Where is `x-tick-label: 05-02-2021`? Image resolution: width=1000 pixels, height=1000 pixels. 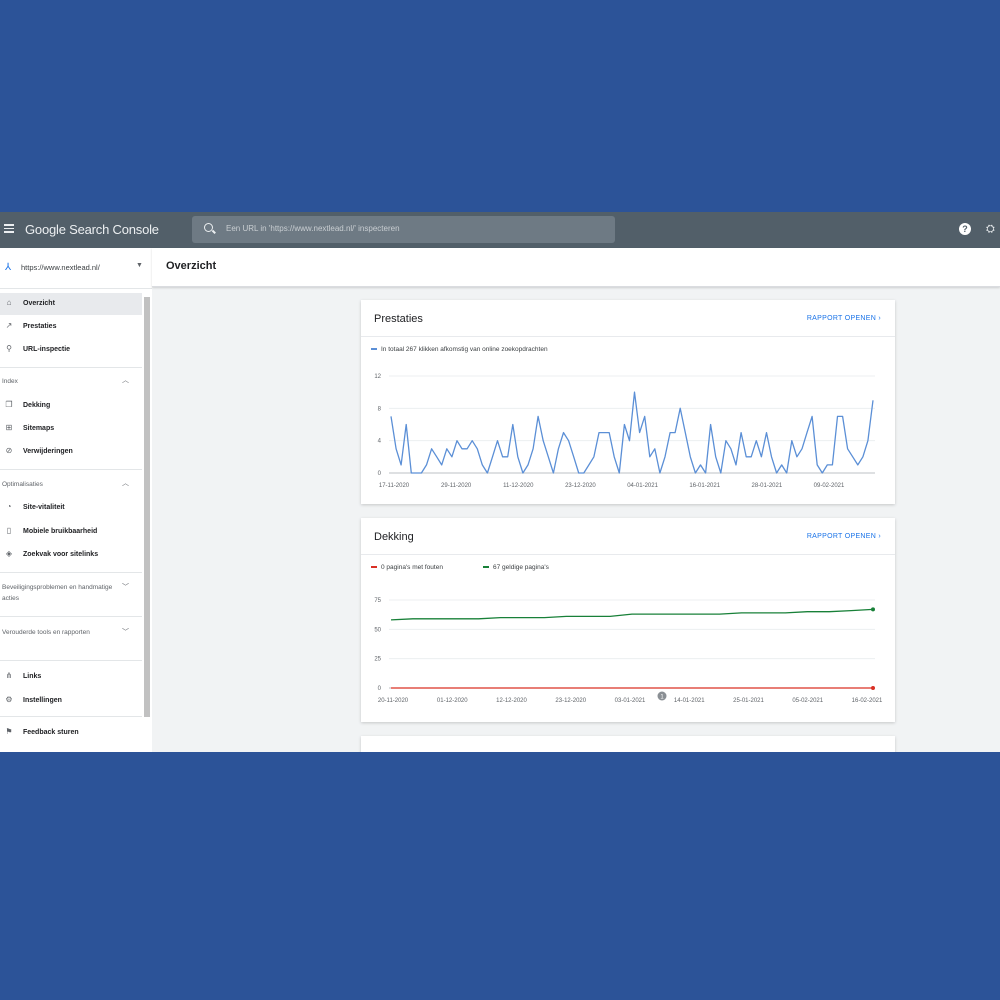 x-tick-label: 05-02-2021 is located at coordinates (807, 701).